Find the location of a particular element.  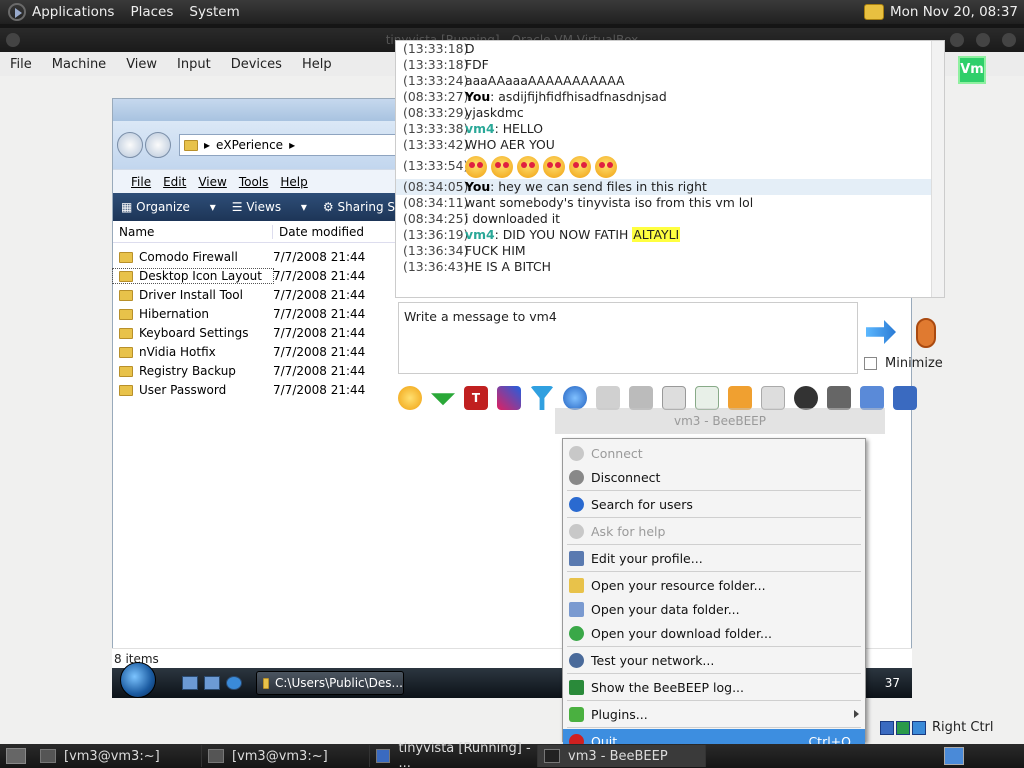

spellcheck-icon is located at coordinates (608, 398).